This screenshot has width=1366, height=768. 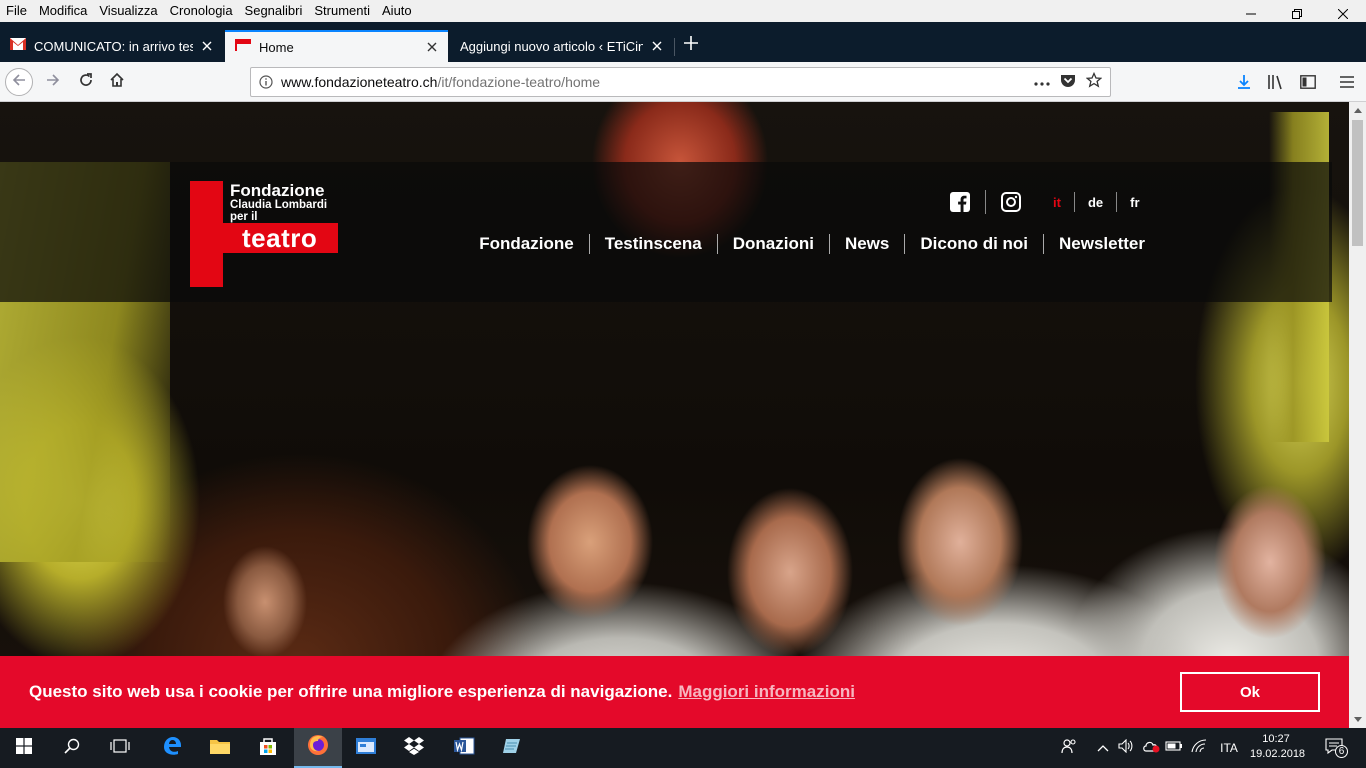 I want to click on wifi-button, so click(x=1199, y=748).